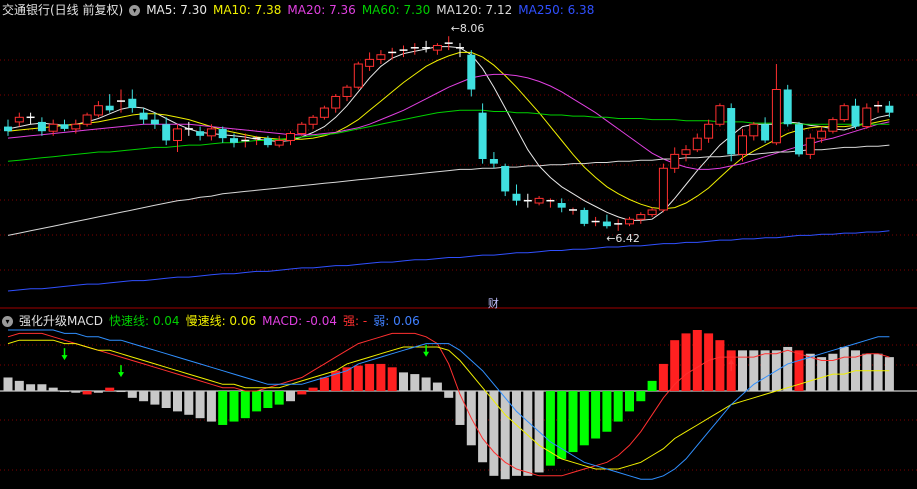 The image size is (917, 489). Describe the element at coordinates (221, 321) in the screenshot. I see `macd-1: 慢速线: 0.06` at that location.